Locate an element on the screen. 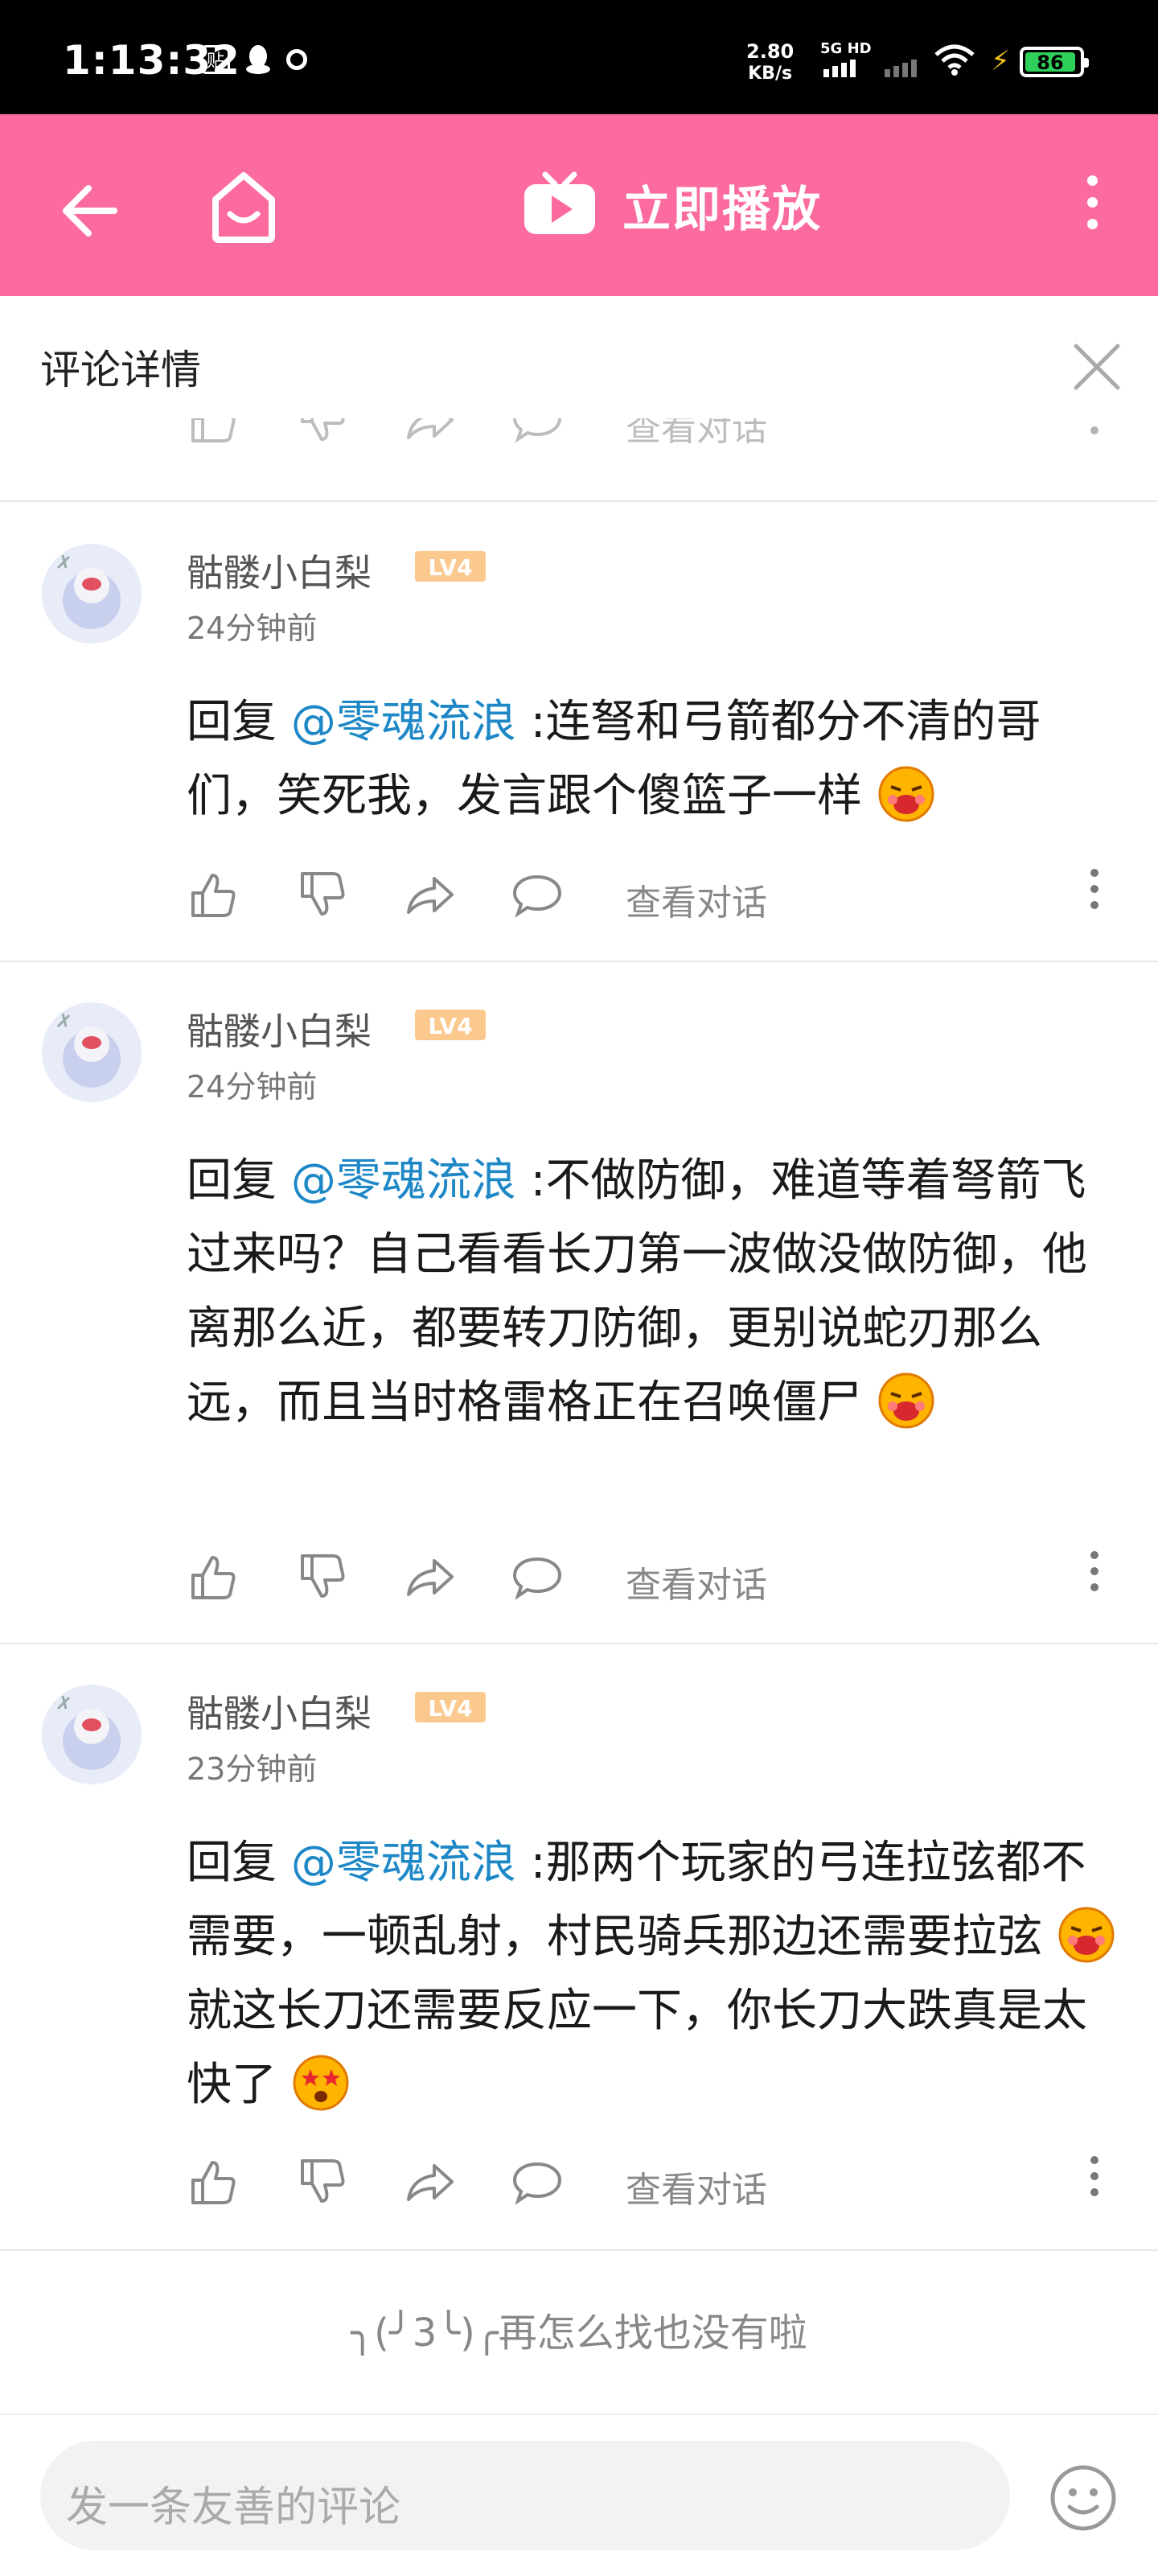  comment-text: 回复 @零魂流浪 :连弩和弓箭都分不清的哥们，笑死我，发言跟个傻篮子一样 is located at coordinates (614, 759).